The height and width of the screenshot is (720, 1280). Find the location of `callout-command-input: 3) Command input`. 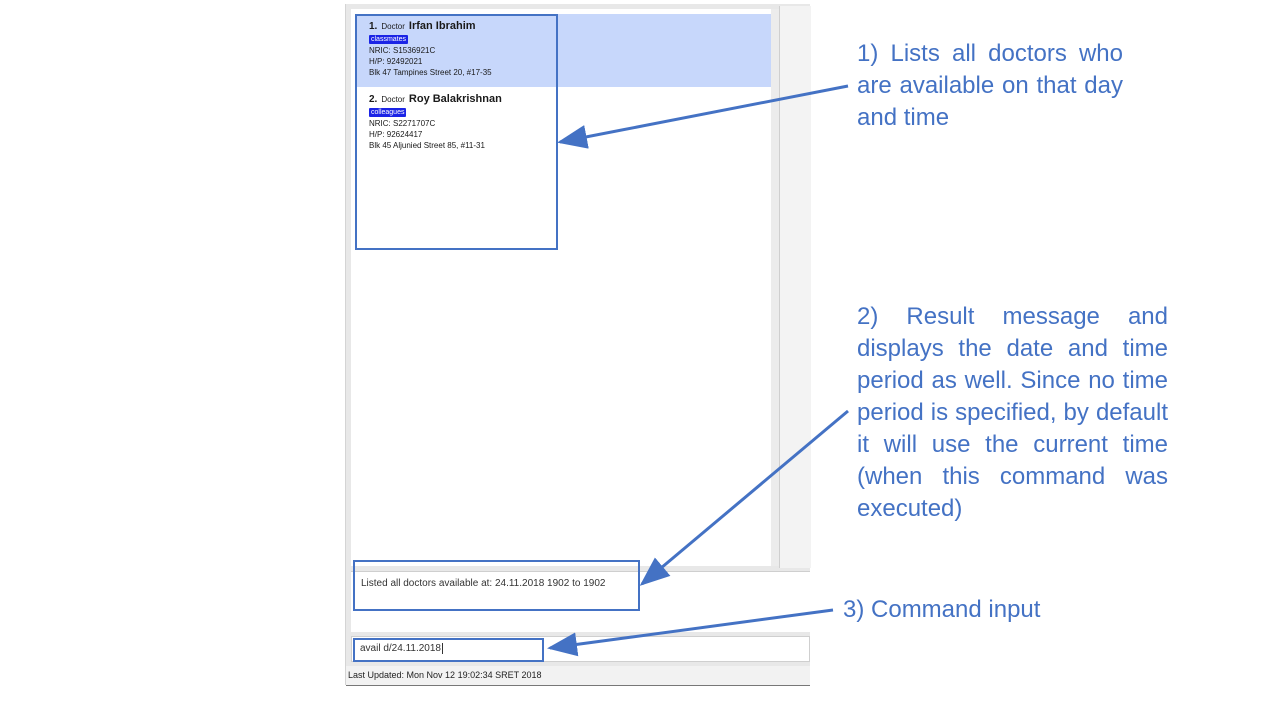

callout-command-input: 3) Command input is located at coordinates (942, 609).